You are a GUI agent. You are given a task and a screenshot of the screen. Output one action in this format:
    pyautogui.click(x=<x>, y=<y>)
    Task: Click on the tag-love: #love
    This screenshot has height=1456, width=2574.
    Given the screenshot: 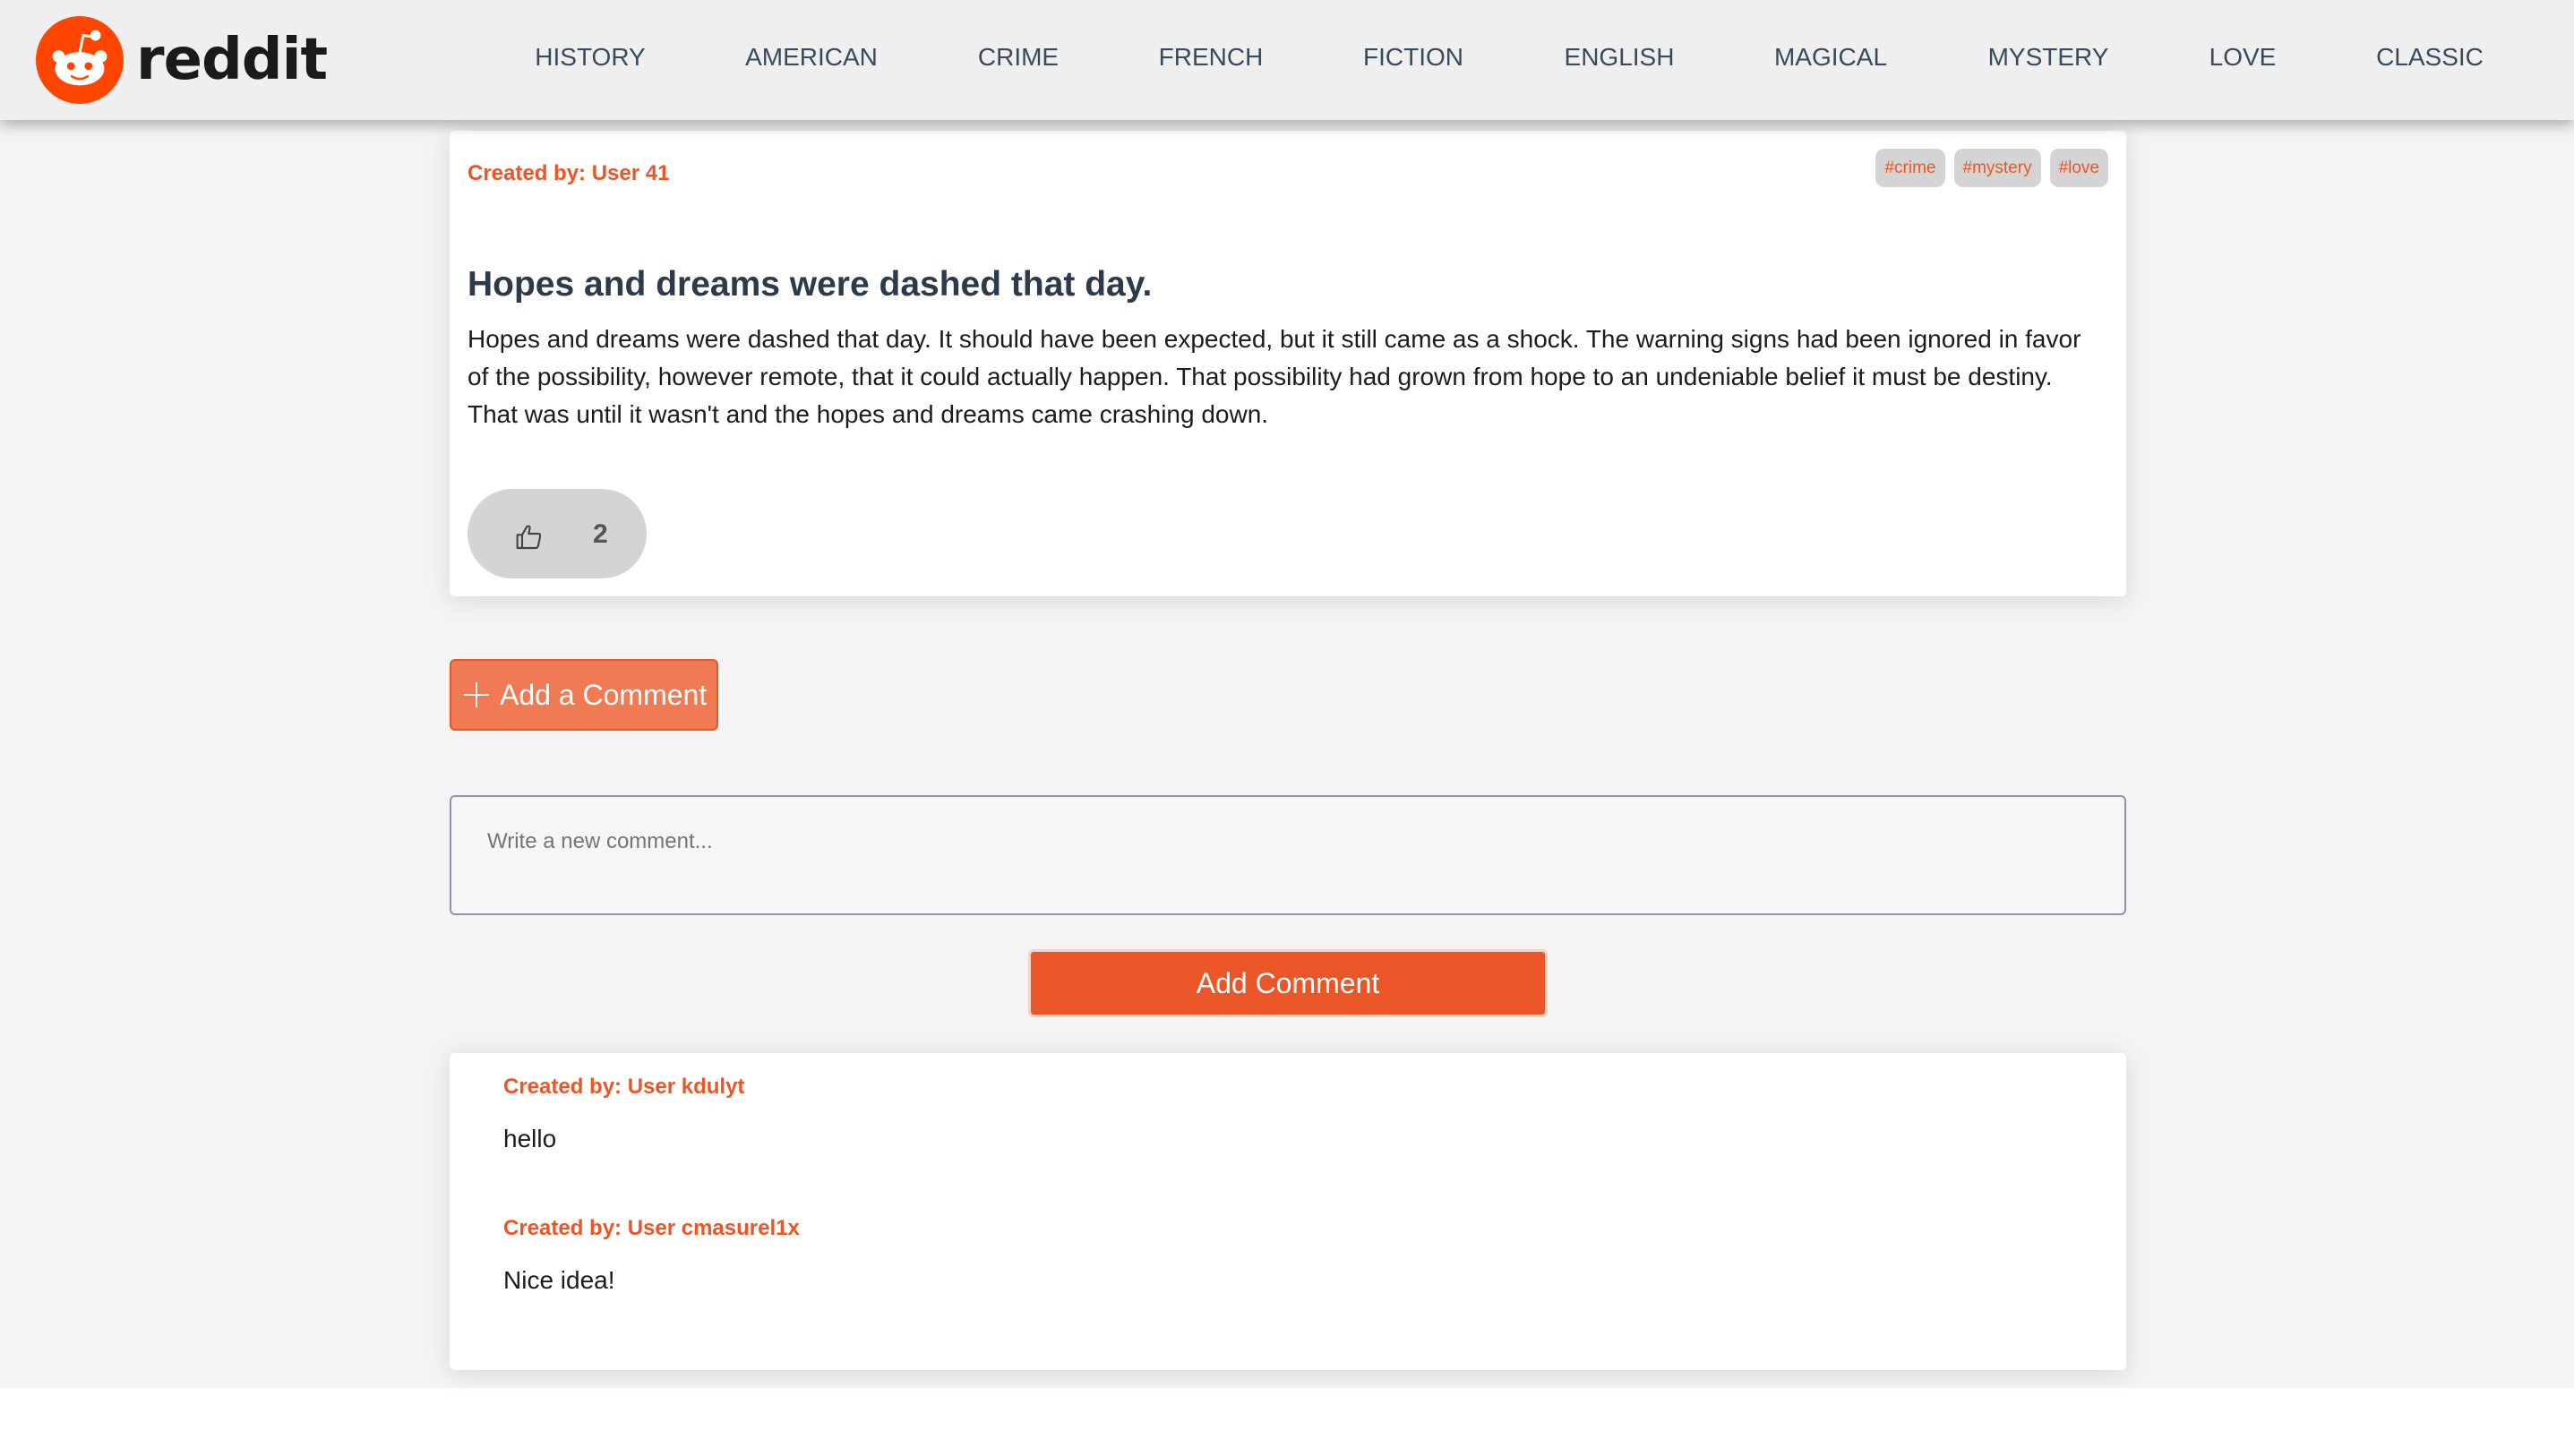 What is the action you would take?
    pyautogui.click(x=2078, y=168)
    